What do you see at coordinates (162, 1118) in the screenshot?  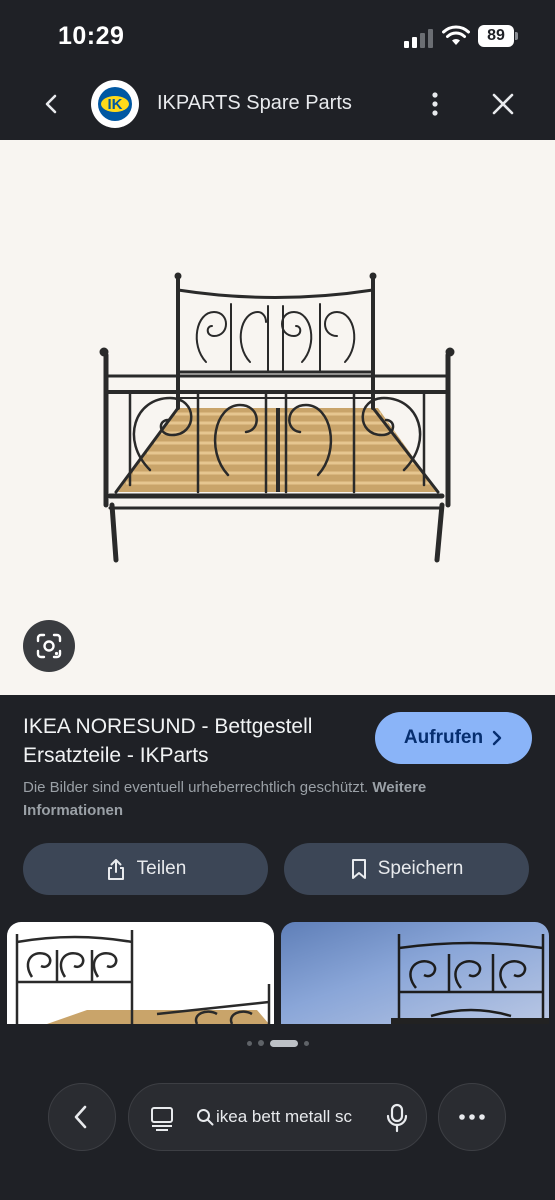 I see `tabs-icon` at bounding box center [162, 1118].